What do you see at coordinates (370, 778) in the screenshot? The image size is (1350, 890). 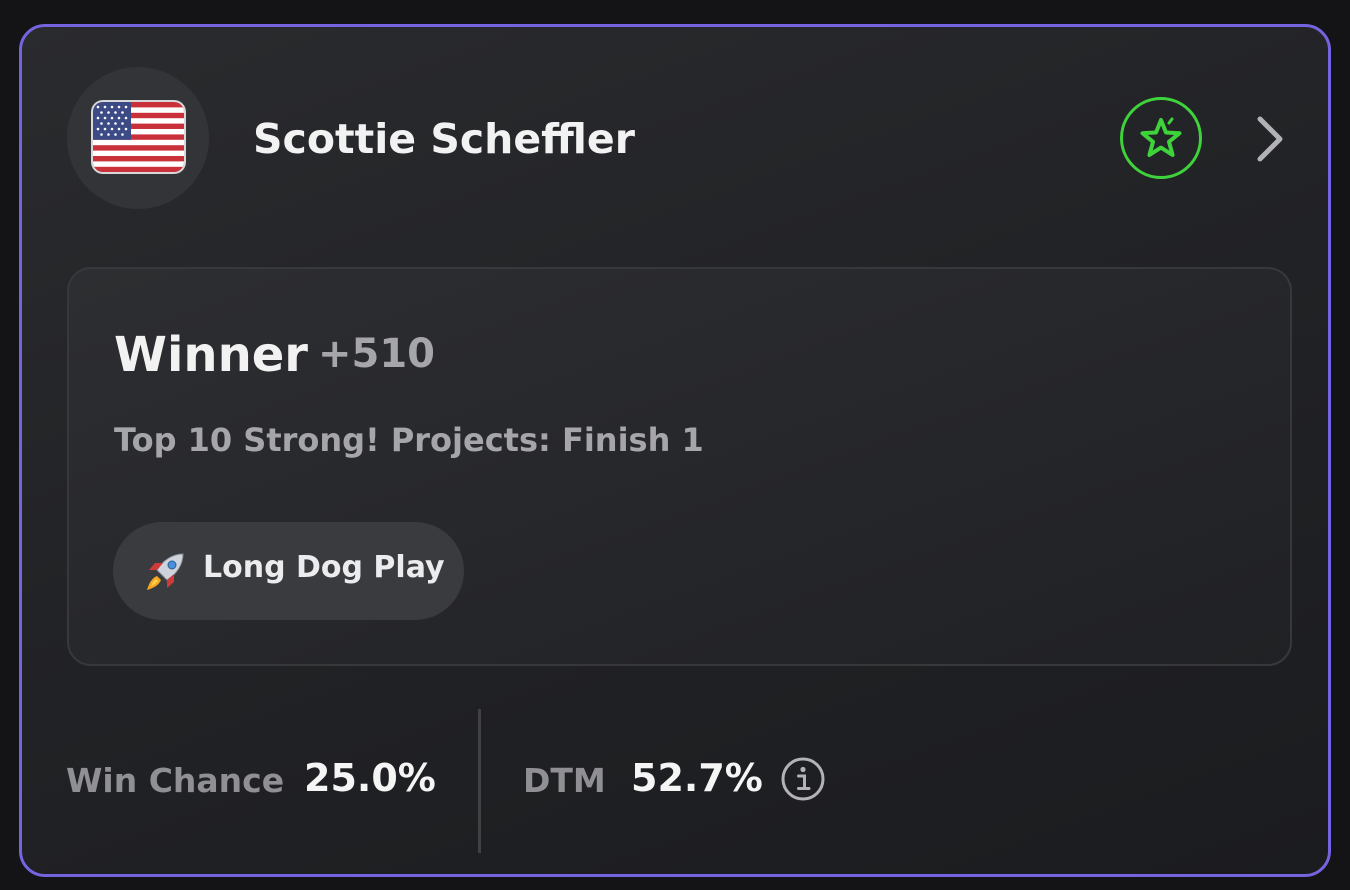 I see `win-chance-value: 25.0%` at bounding box center [370, 778].